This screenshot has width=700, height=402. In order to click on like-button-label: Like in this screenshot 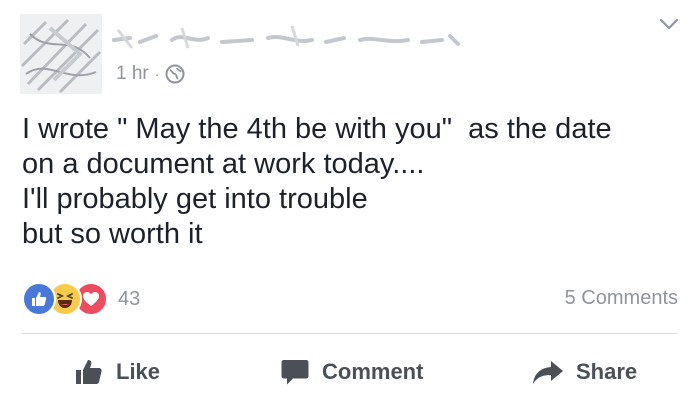, I will do `click(138, 371)`.